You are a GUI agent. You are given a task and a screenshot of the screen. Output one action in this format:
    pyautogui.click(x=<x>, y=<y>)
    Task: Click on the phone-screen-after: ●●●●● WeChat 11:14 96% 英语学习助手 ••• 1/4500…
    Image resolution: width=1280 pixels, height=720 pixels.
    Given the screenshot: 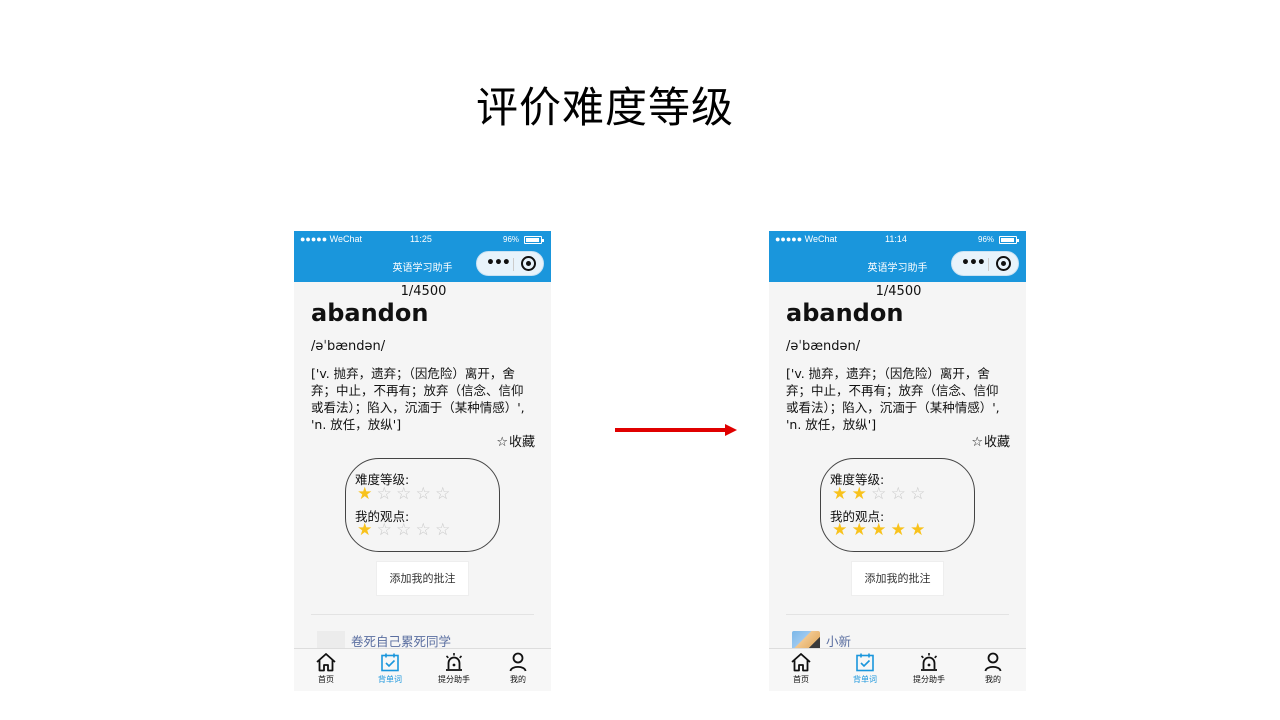 What is the action you would take?
    pyautogui.click(x=897, y=461)
    